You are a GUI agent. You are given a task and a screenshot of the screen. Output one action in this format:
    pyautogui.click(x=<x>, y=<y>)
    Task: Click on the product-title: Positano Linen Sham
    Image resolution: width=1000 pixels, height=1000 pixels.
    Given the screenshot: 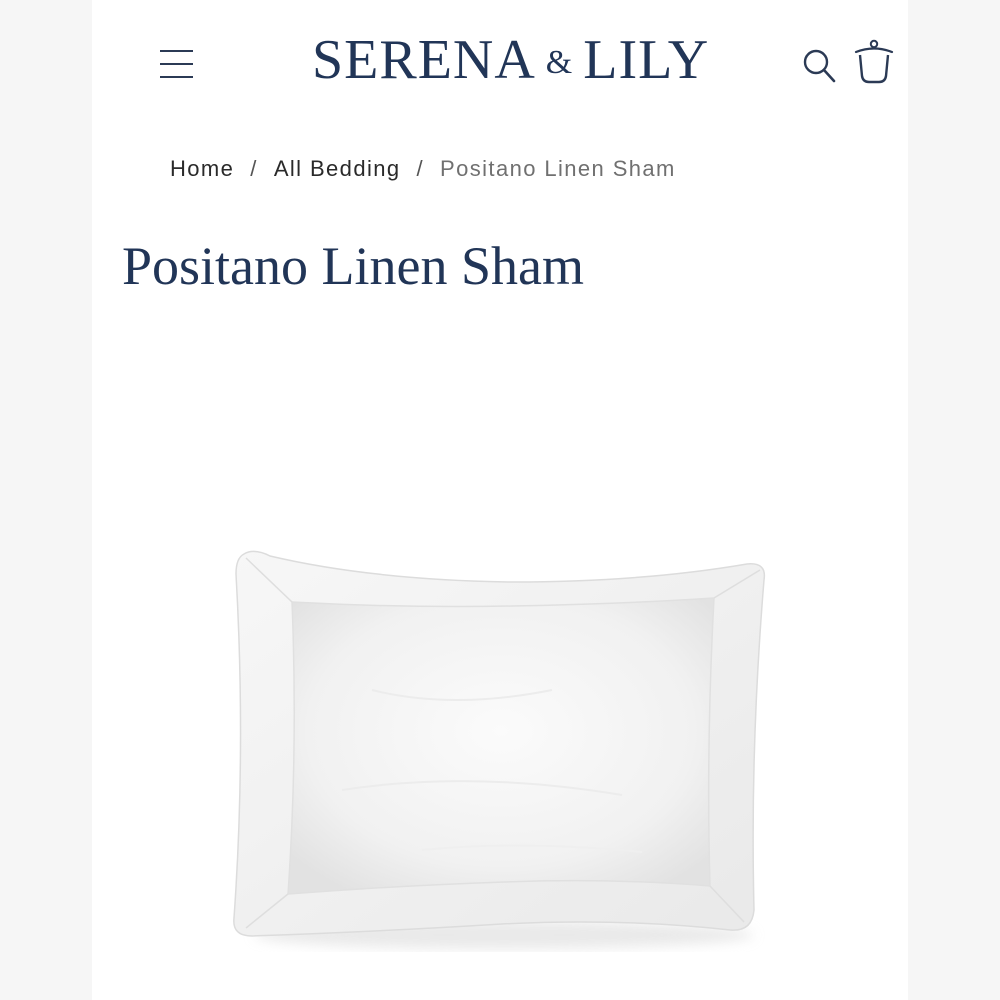 What is the action you would take?
    pyautogui.click(x=353, y=266)
    